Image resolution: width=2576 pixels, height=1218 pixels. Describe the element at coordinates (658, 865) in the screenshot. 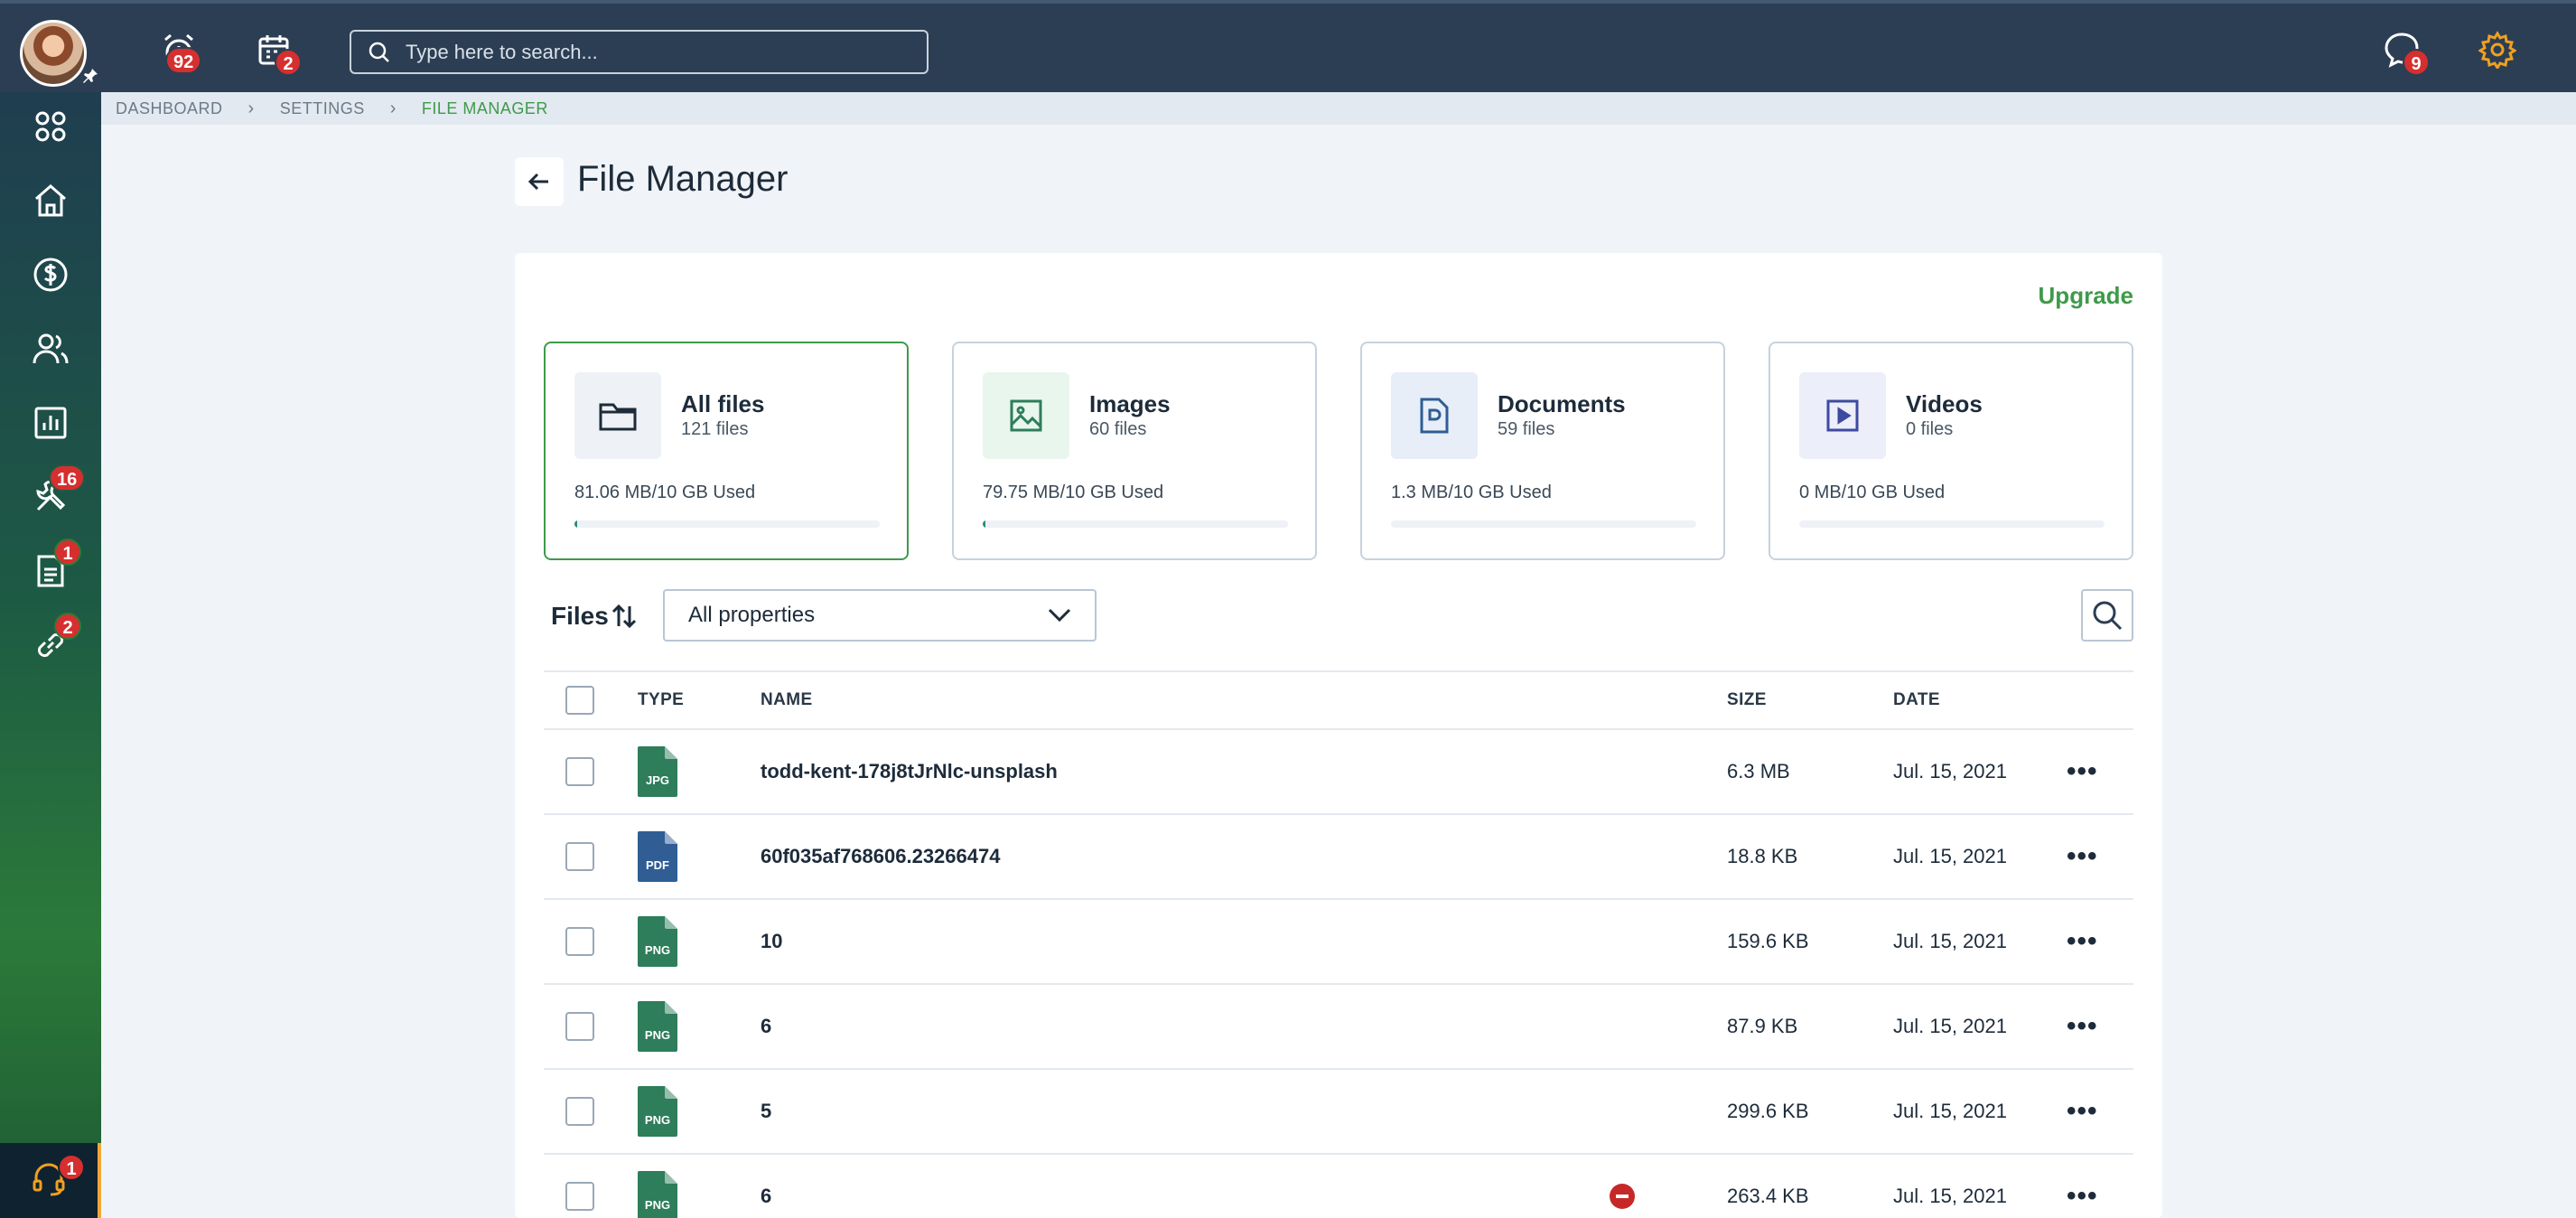

I see `file-type-label: PDF` at that location.